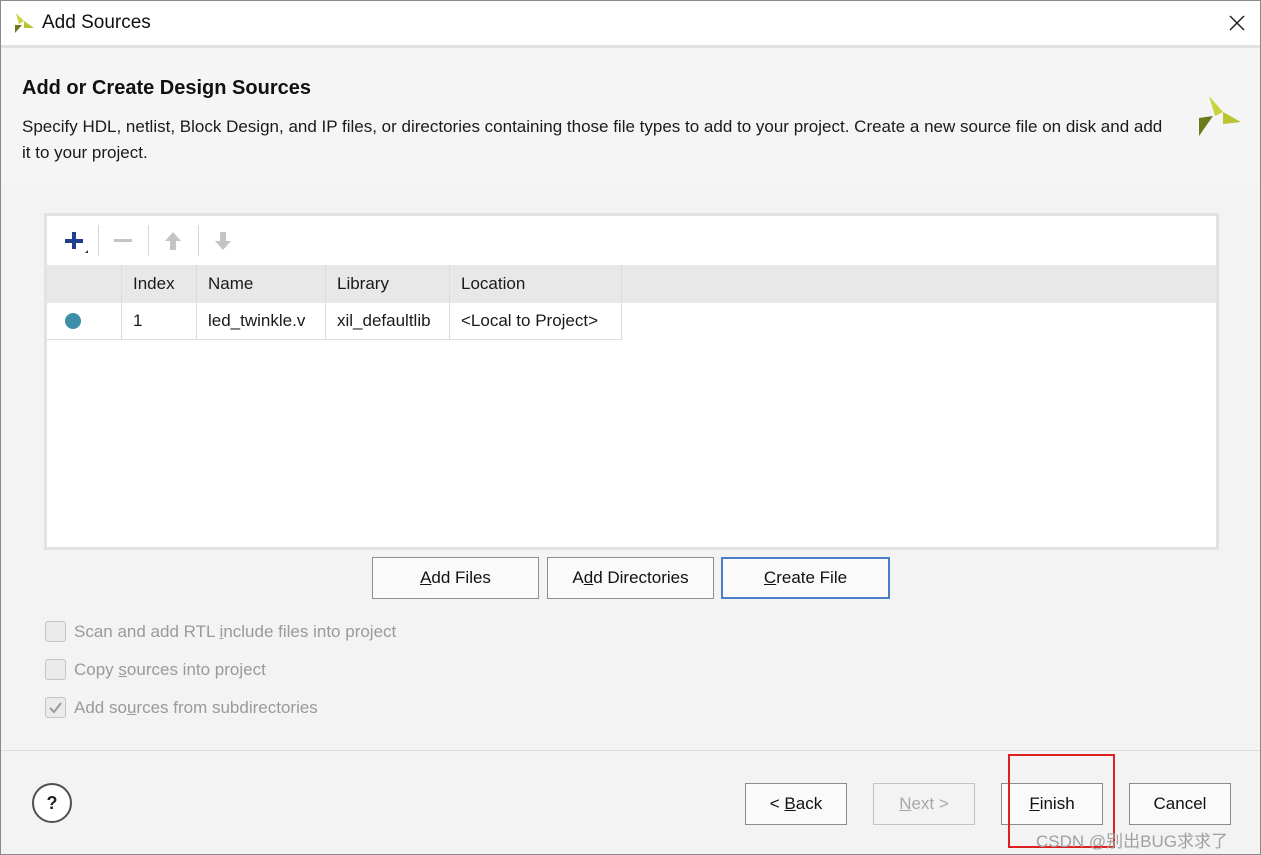  I want to click on index-cell: 1, so click(159, 321).